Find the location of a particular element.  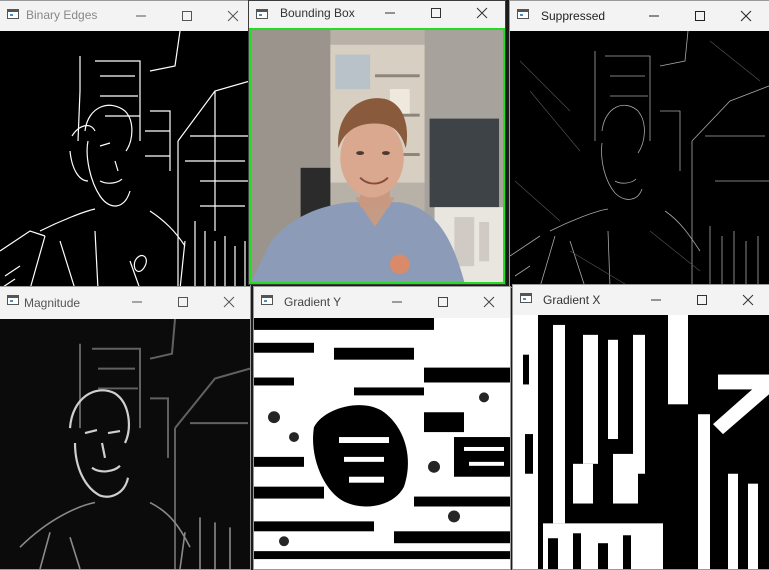

window-title: Gradient X is located at coordinates (572, 300).